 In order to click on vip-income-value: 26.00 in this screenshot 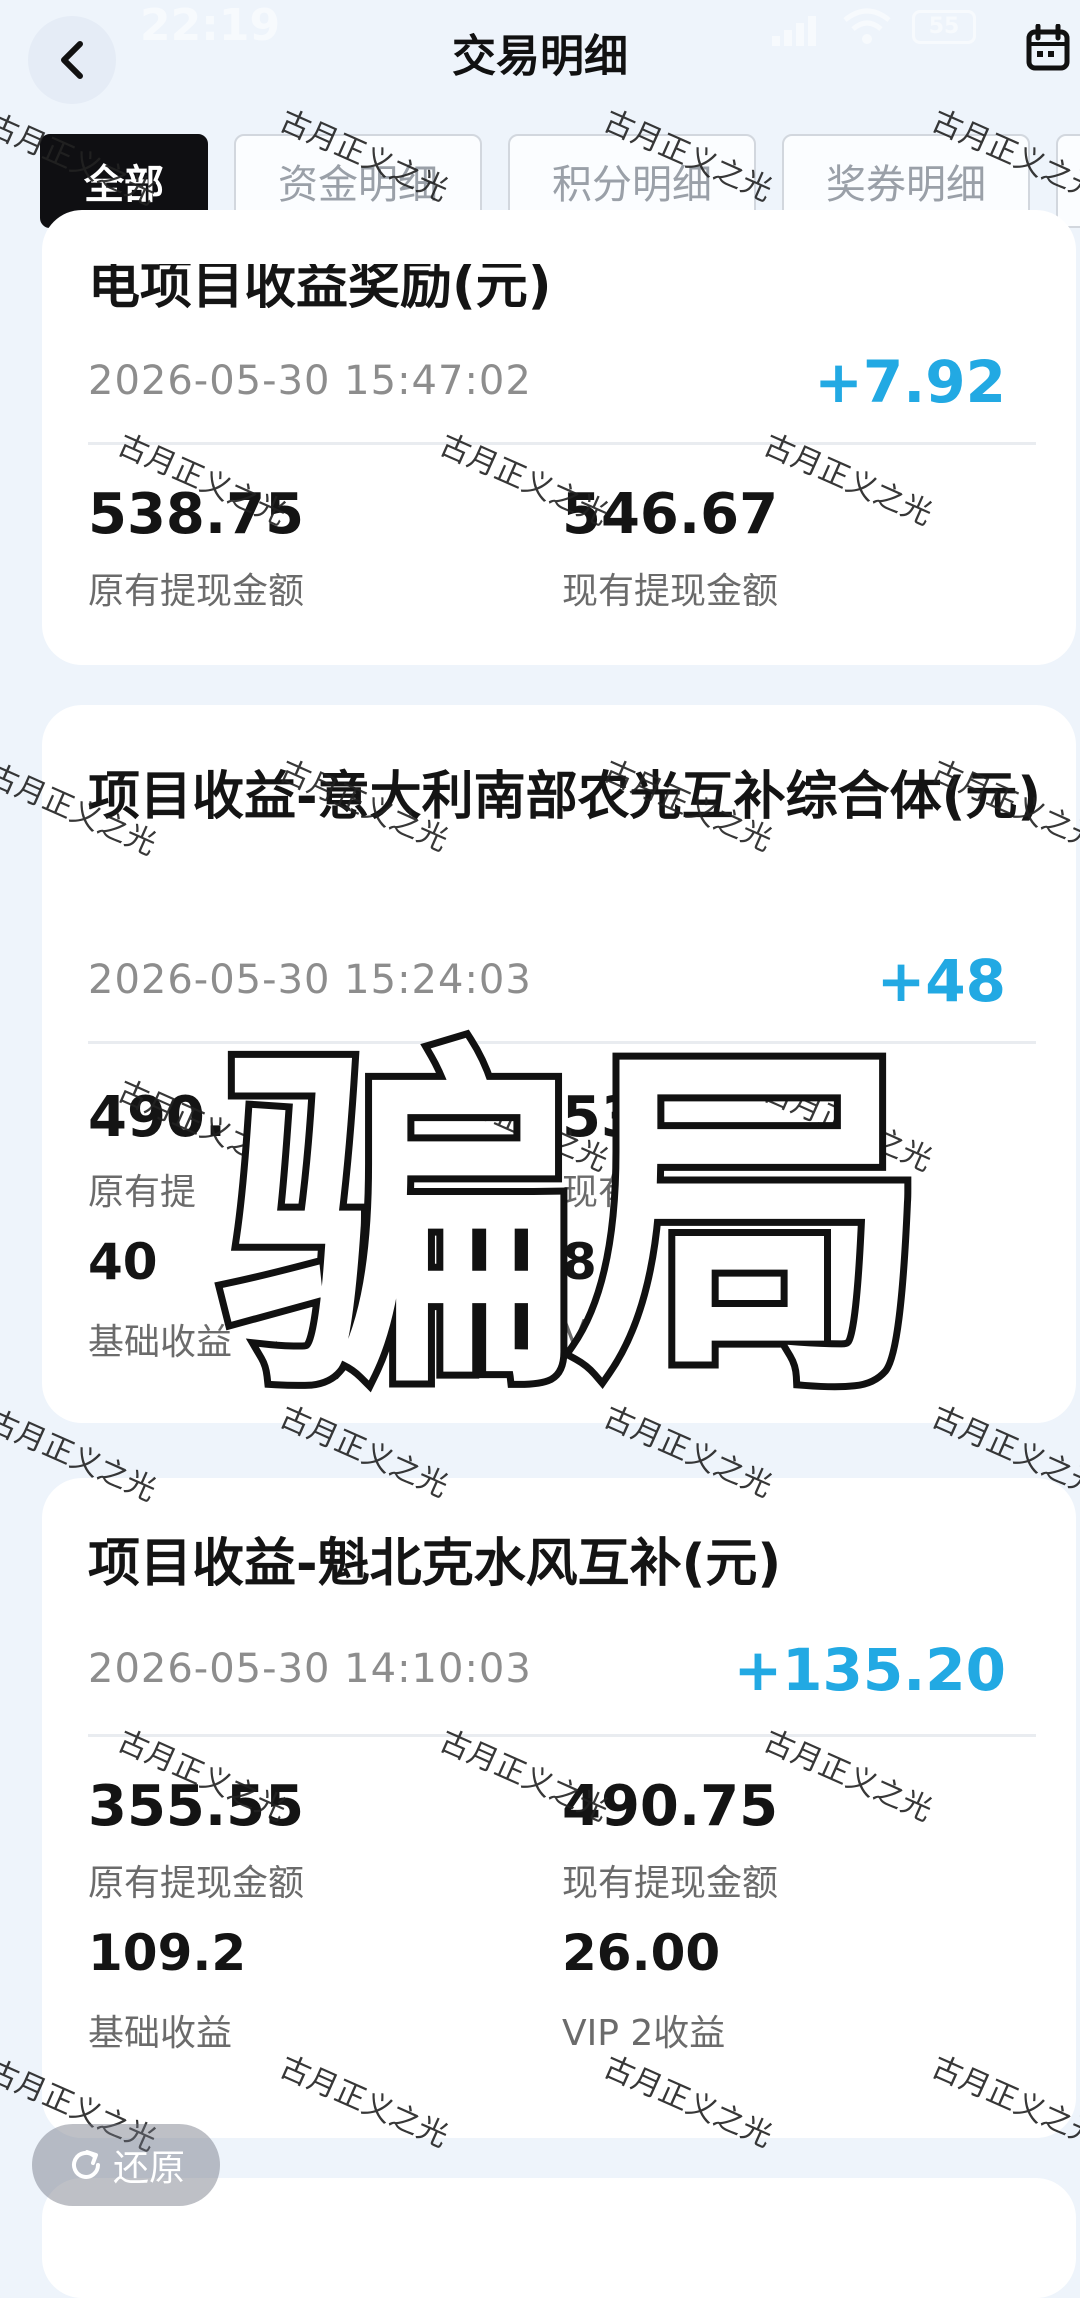, I will do `click(641, 1953)`.